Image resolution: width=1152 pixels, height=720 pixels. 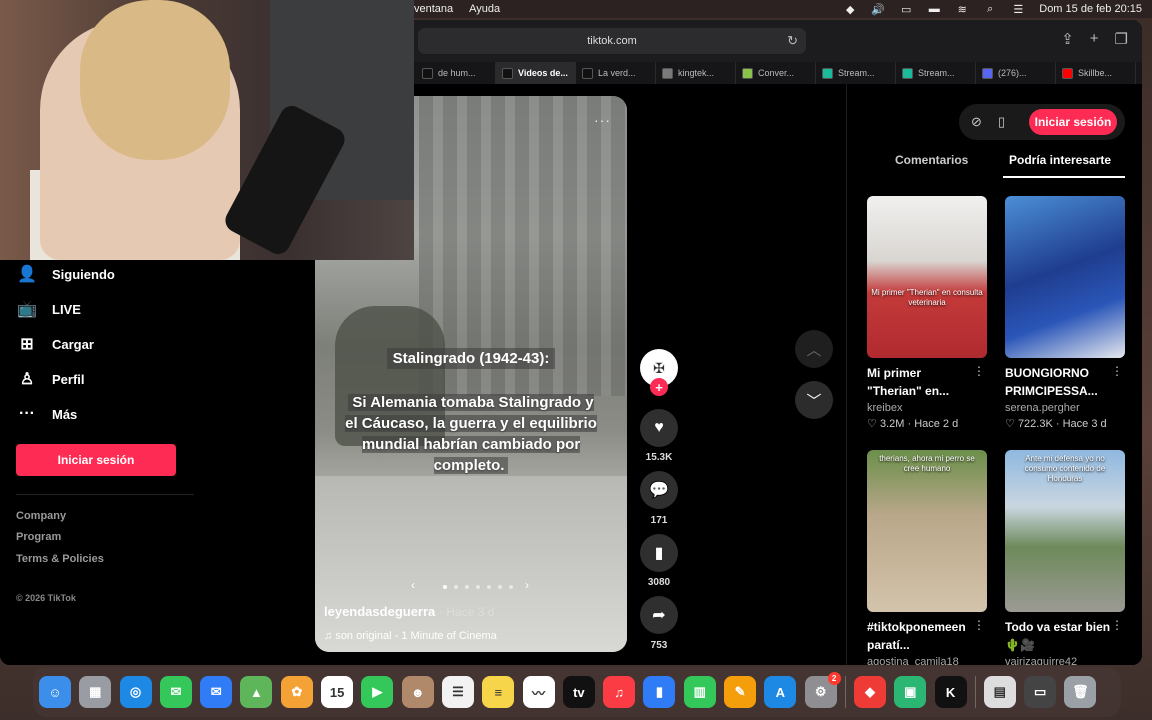 I want to click on video-music: ♫ son original - 1 Minute of Cinema, so click(x=410, y=636).